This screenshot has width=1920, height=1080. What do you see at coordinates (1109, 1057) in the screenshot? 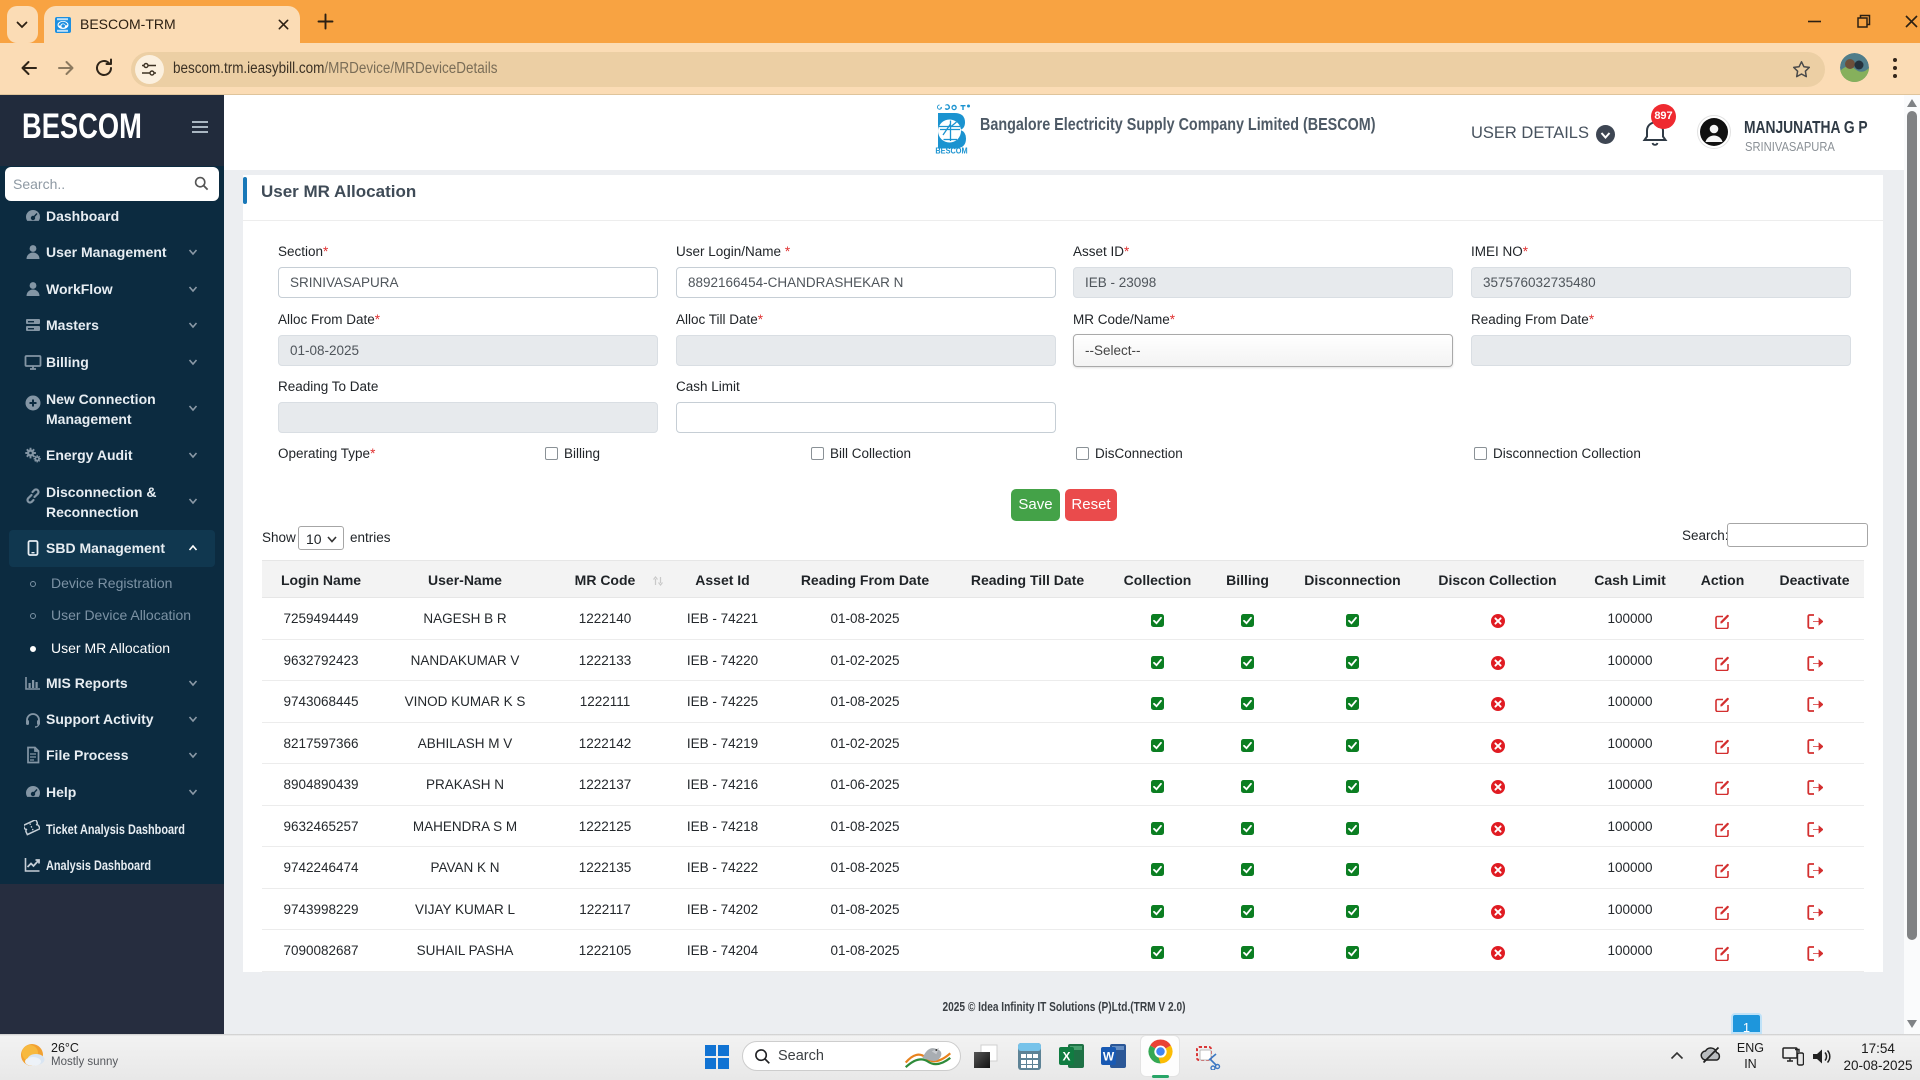
I see `svg-text: W` at bounding box center [1109, 1057].